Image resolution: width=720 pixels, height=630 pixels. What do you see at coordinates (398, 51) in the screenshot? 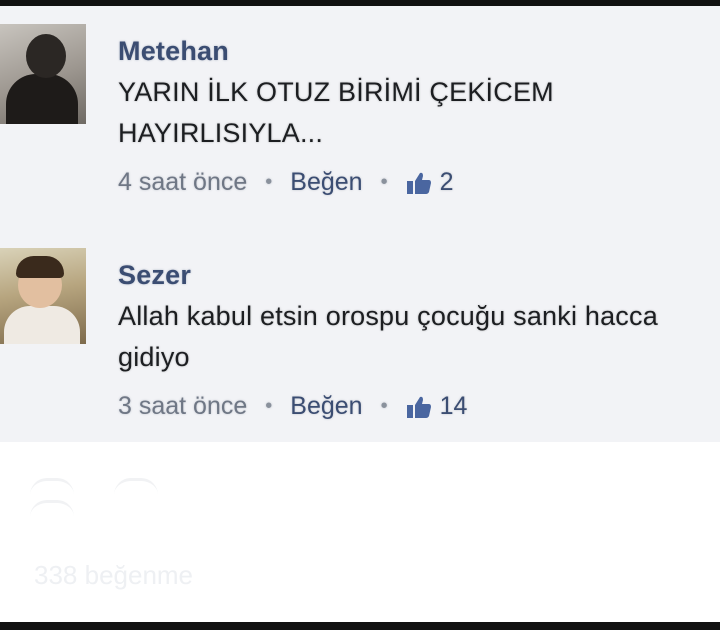
I see `comment-author: Metehan` at bounding box center [398, 51].